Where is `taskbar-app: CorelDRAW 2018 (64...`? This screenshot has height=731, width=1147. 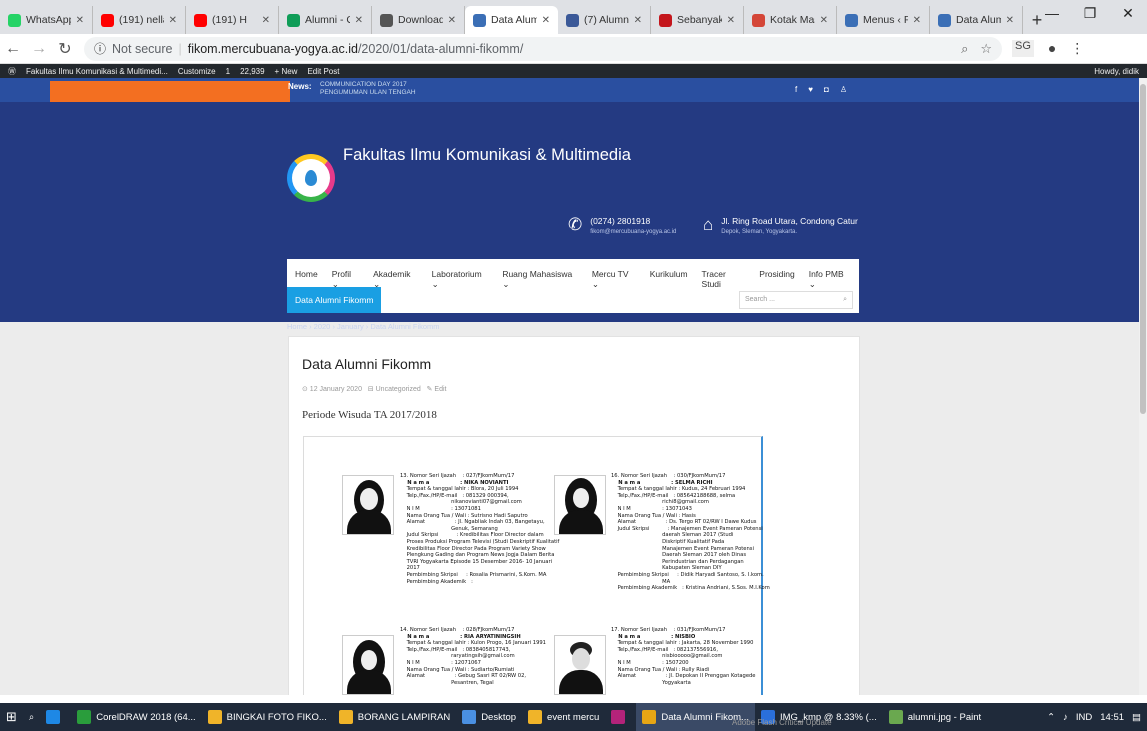 taskbar-app: CorelDRAW 2018 (64... is located at coordinates (136, 717).